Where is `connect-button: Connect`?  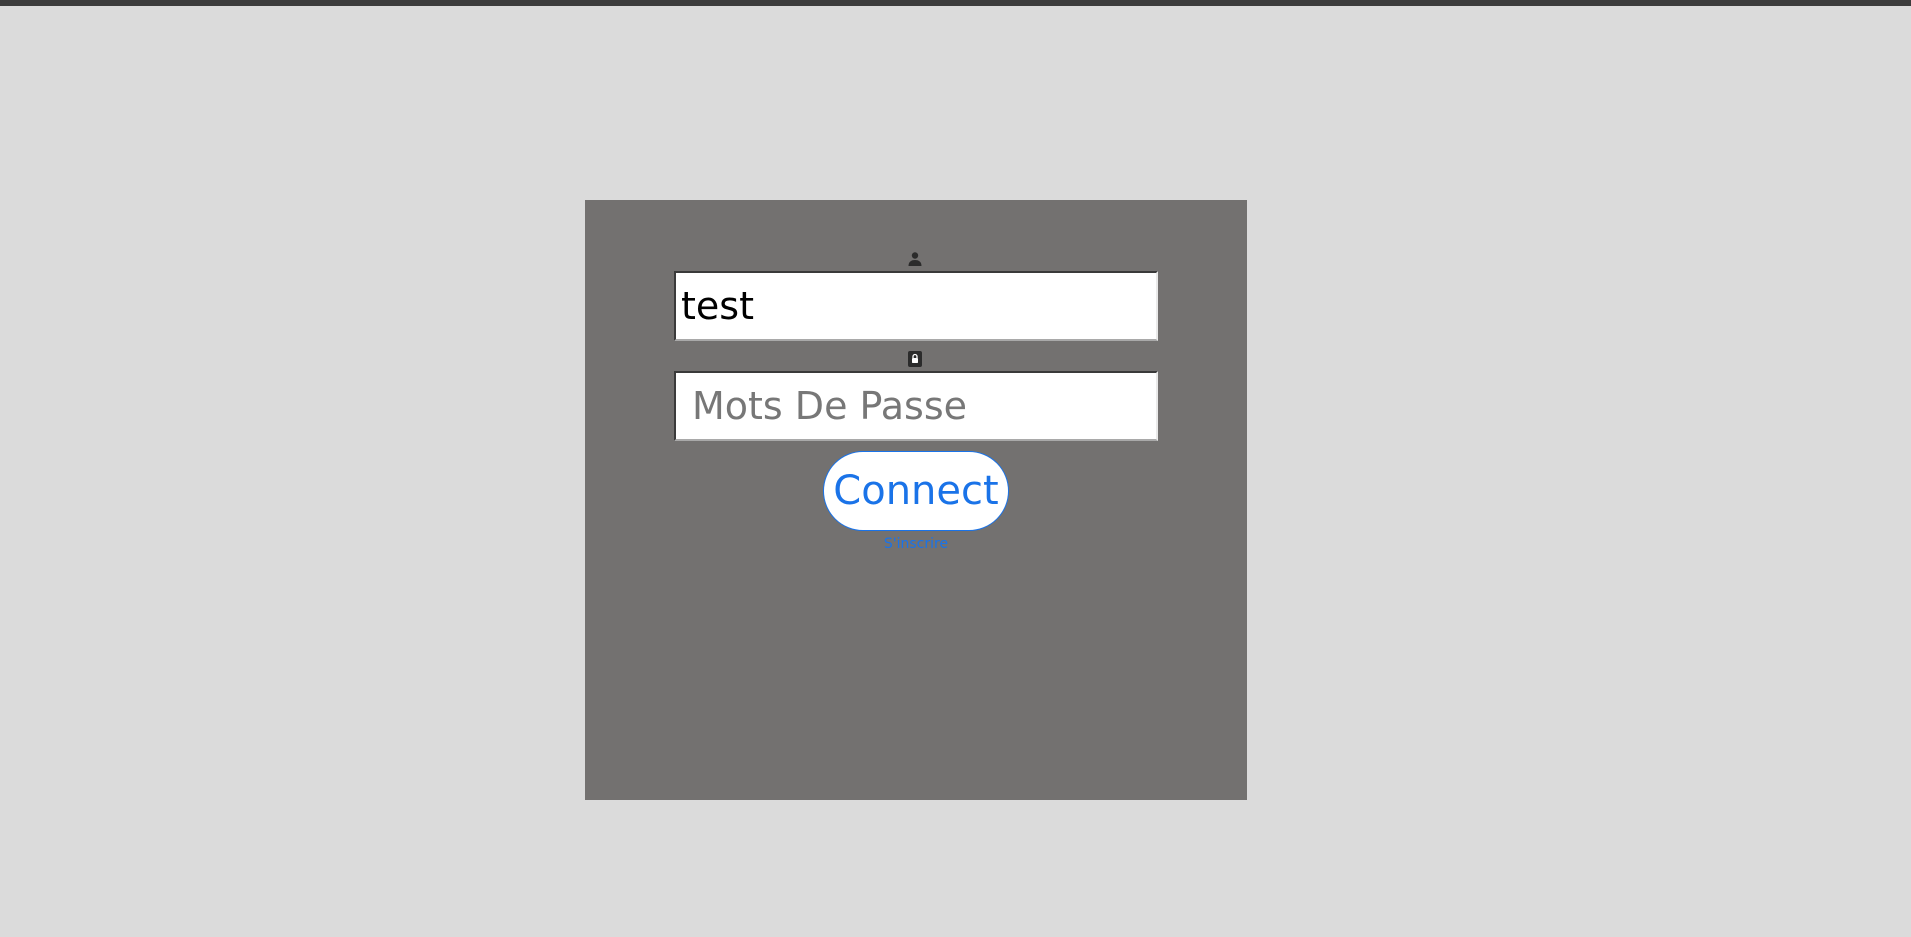 connect-button: Connect is located at coordinates (916, 491).